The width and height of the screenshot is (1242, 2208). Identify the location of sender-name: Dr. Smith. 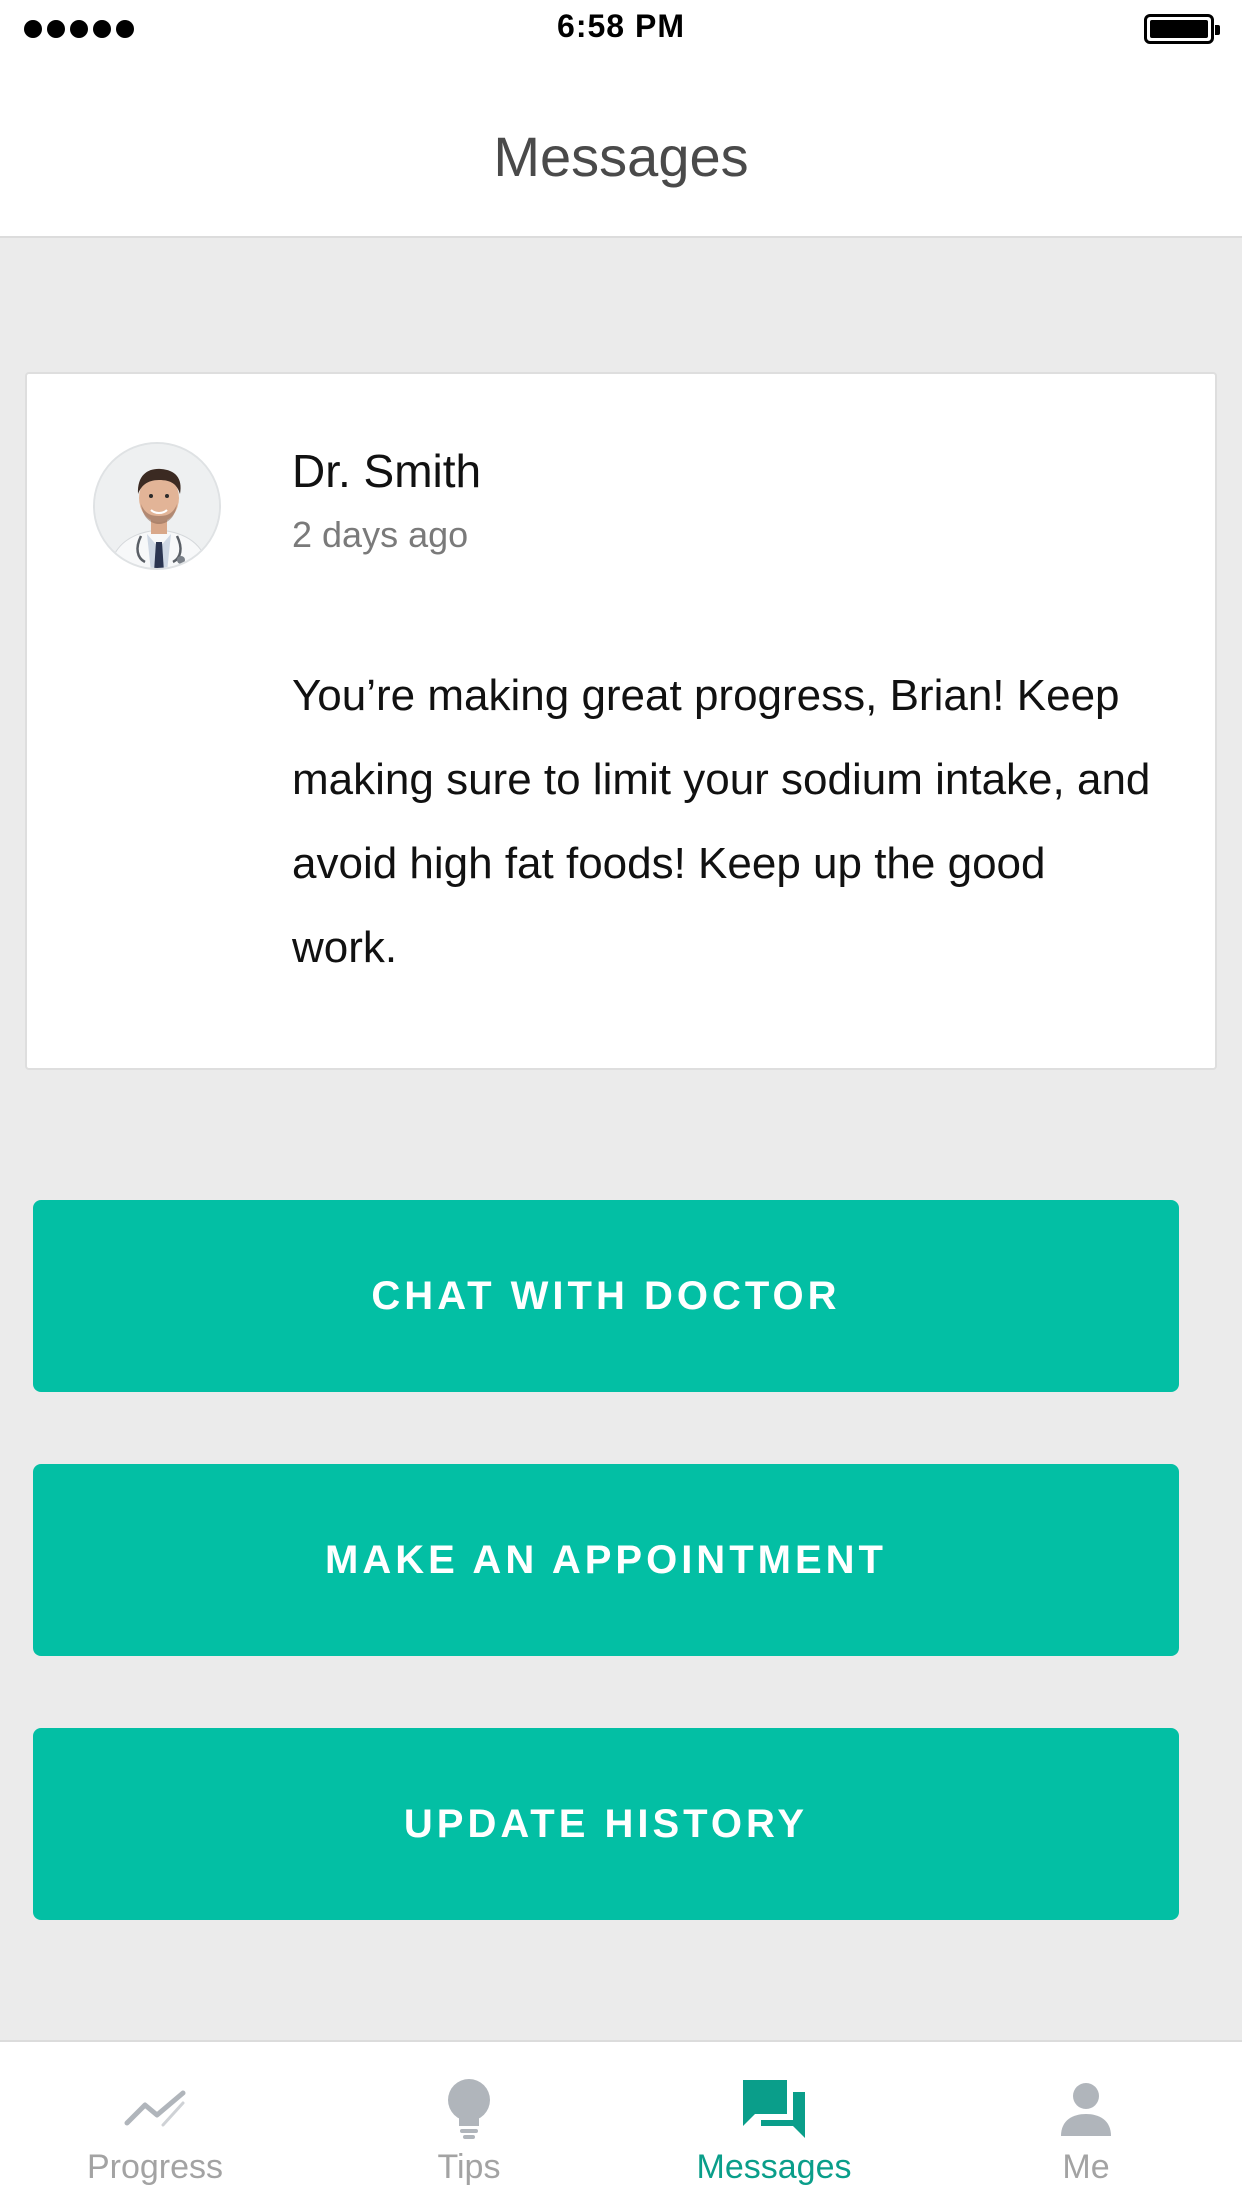
(387, 471).